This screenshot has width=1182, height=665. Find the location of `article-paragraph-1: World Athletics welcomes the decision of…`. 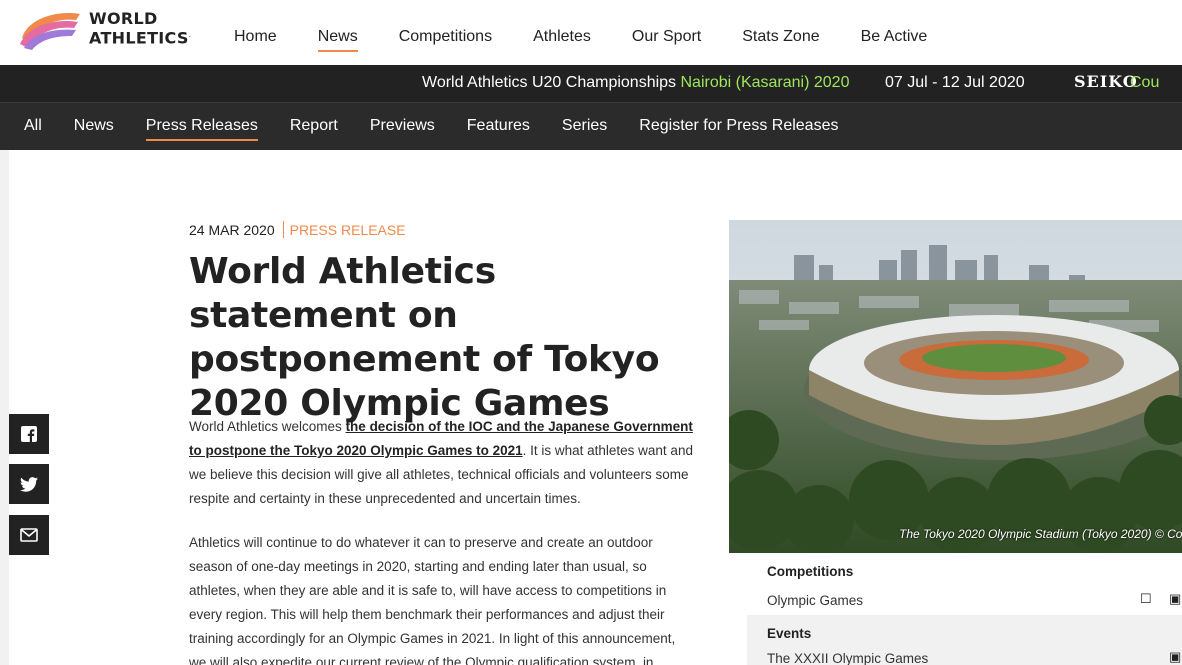

article-paragraph-1: World Athletics welcomes the decision of… is located at coordinates (441, 463).